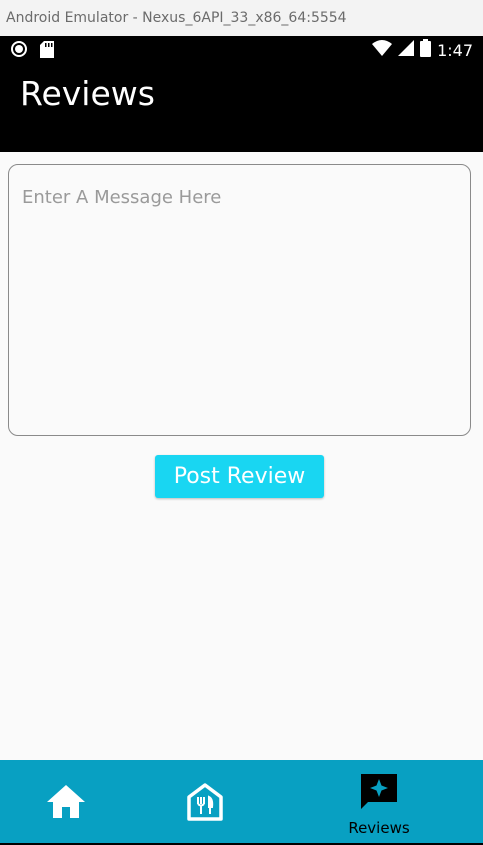 Image resolution: width=483 pixels, height=845 pixels. I want to click on post-review-button: Post Review, so click(239, 476).